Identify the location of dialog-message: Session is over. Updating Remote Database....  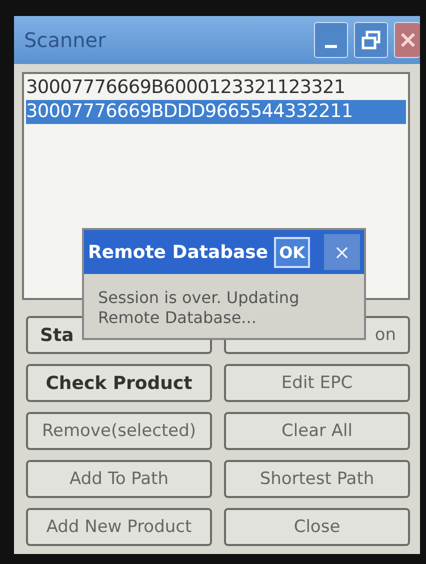
(198, 307).